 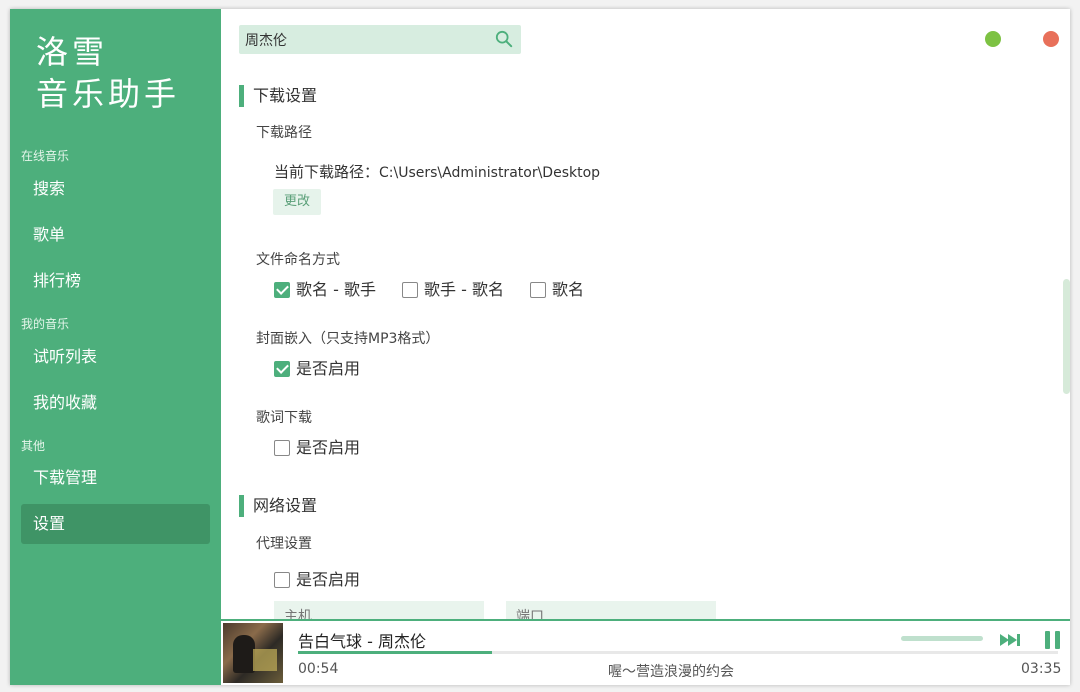 I want to click on pause-icon, so click(x=1053, y=640).